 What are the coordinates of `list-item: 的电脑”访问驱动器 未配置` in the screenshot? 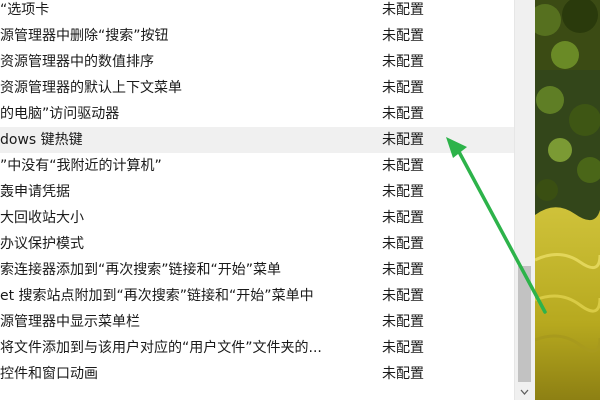 It's located at (257, 114).